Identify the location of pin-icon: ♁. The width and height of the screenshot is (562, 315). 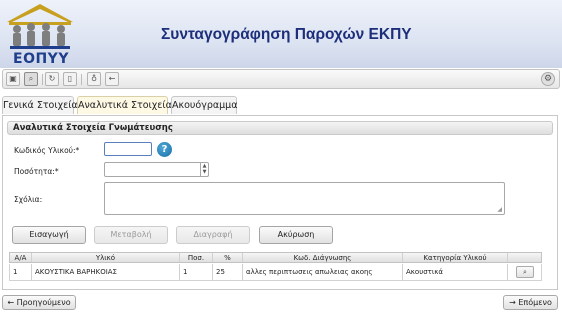
(94, 79).